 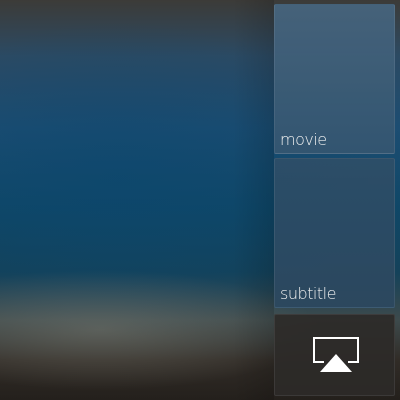 I want to click on airplay-icon, so click(x=336, y=354).